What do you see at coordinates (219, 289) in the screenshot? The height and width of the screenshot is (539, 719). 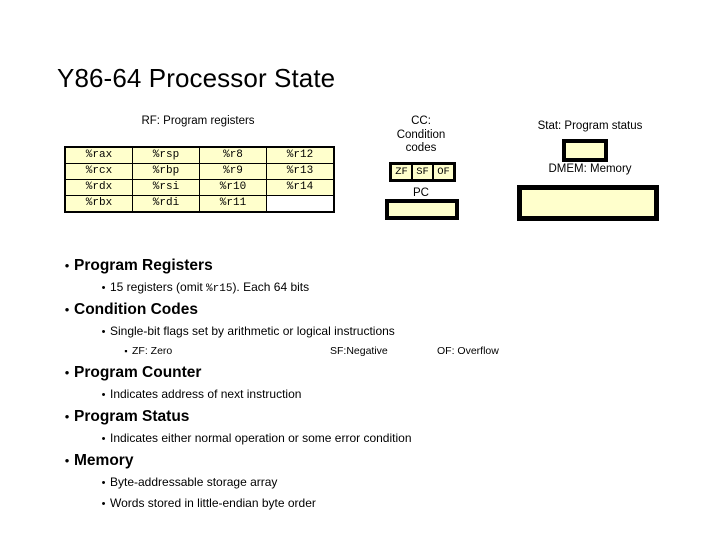 I see `register-name-r15: %r15` at bounding box center [219, 289].